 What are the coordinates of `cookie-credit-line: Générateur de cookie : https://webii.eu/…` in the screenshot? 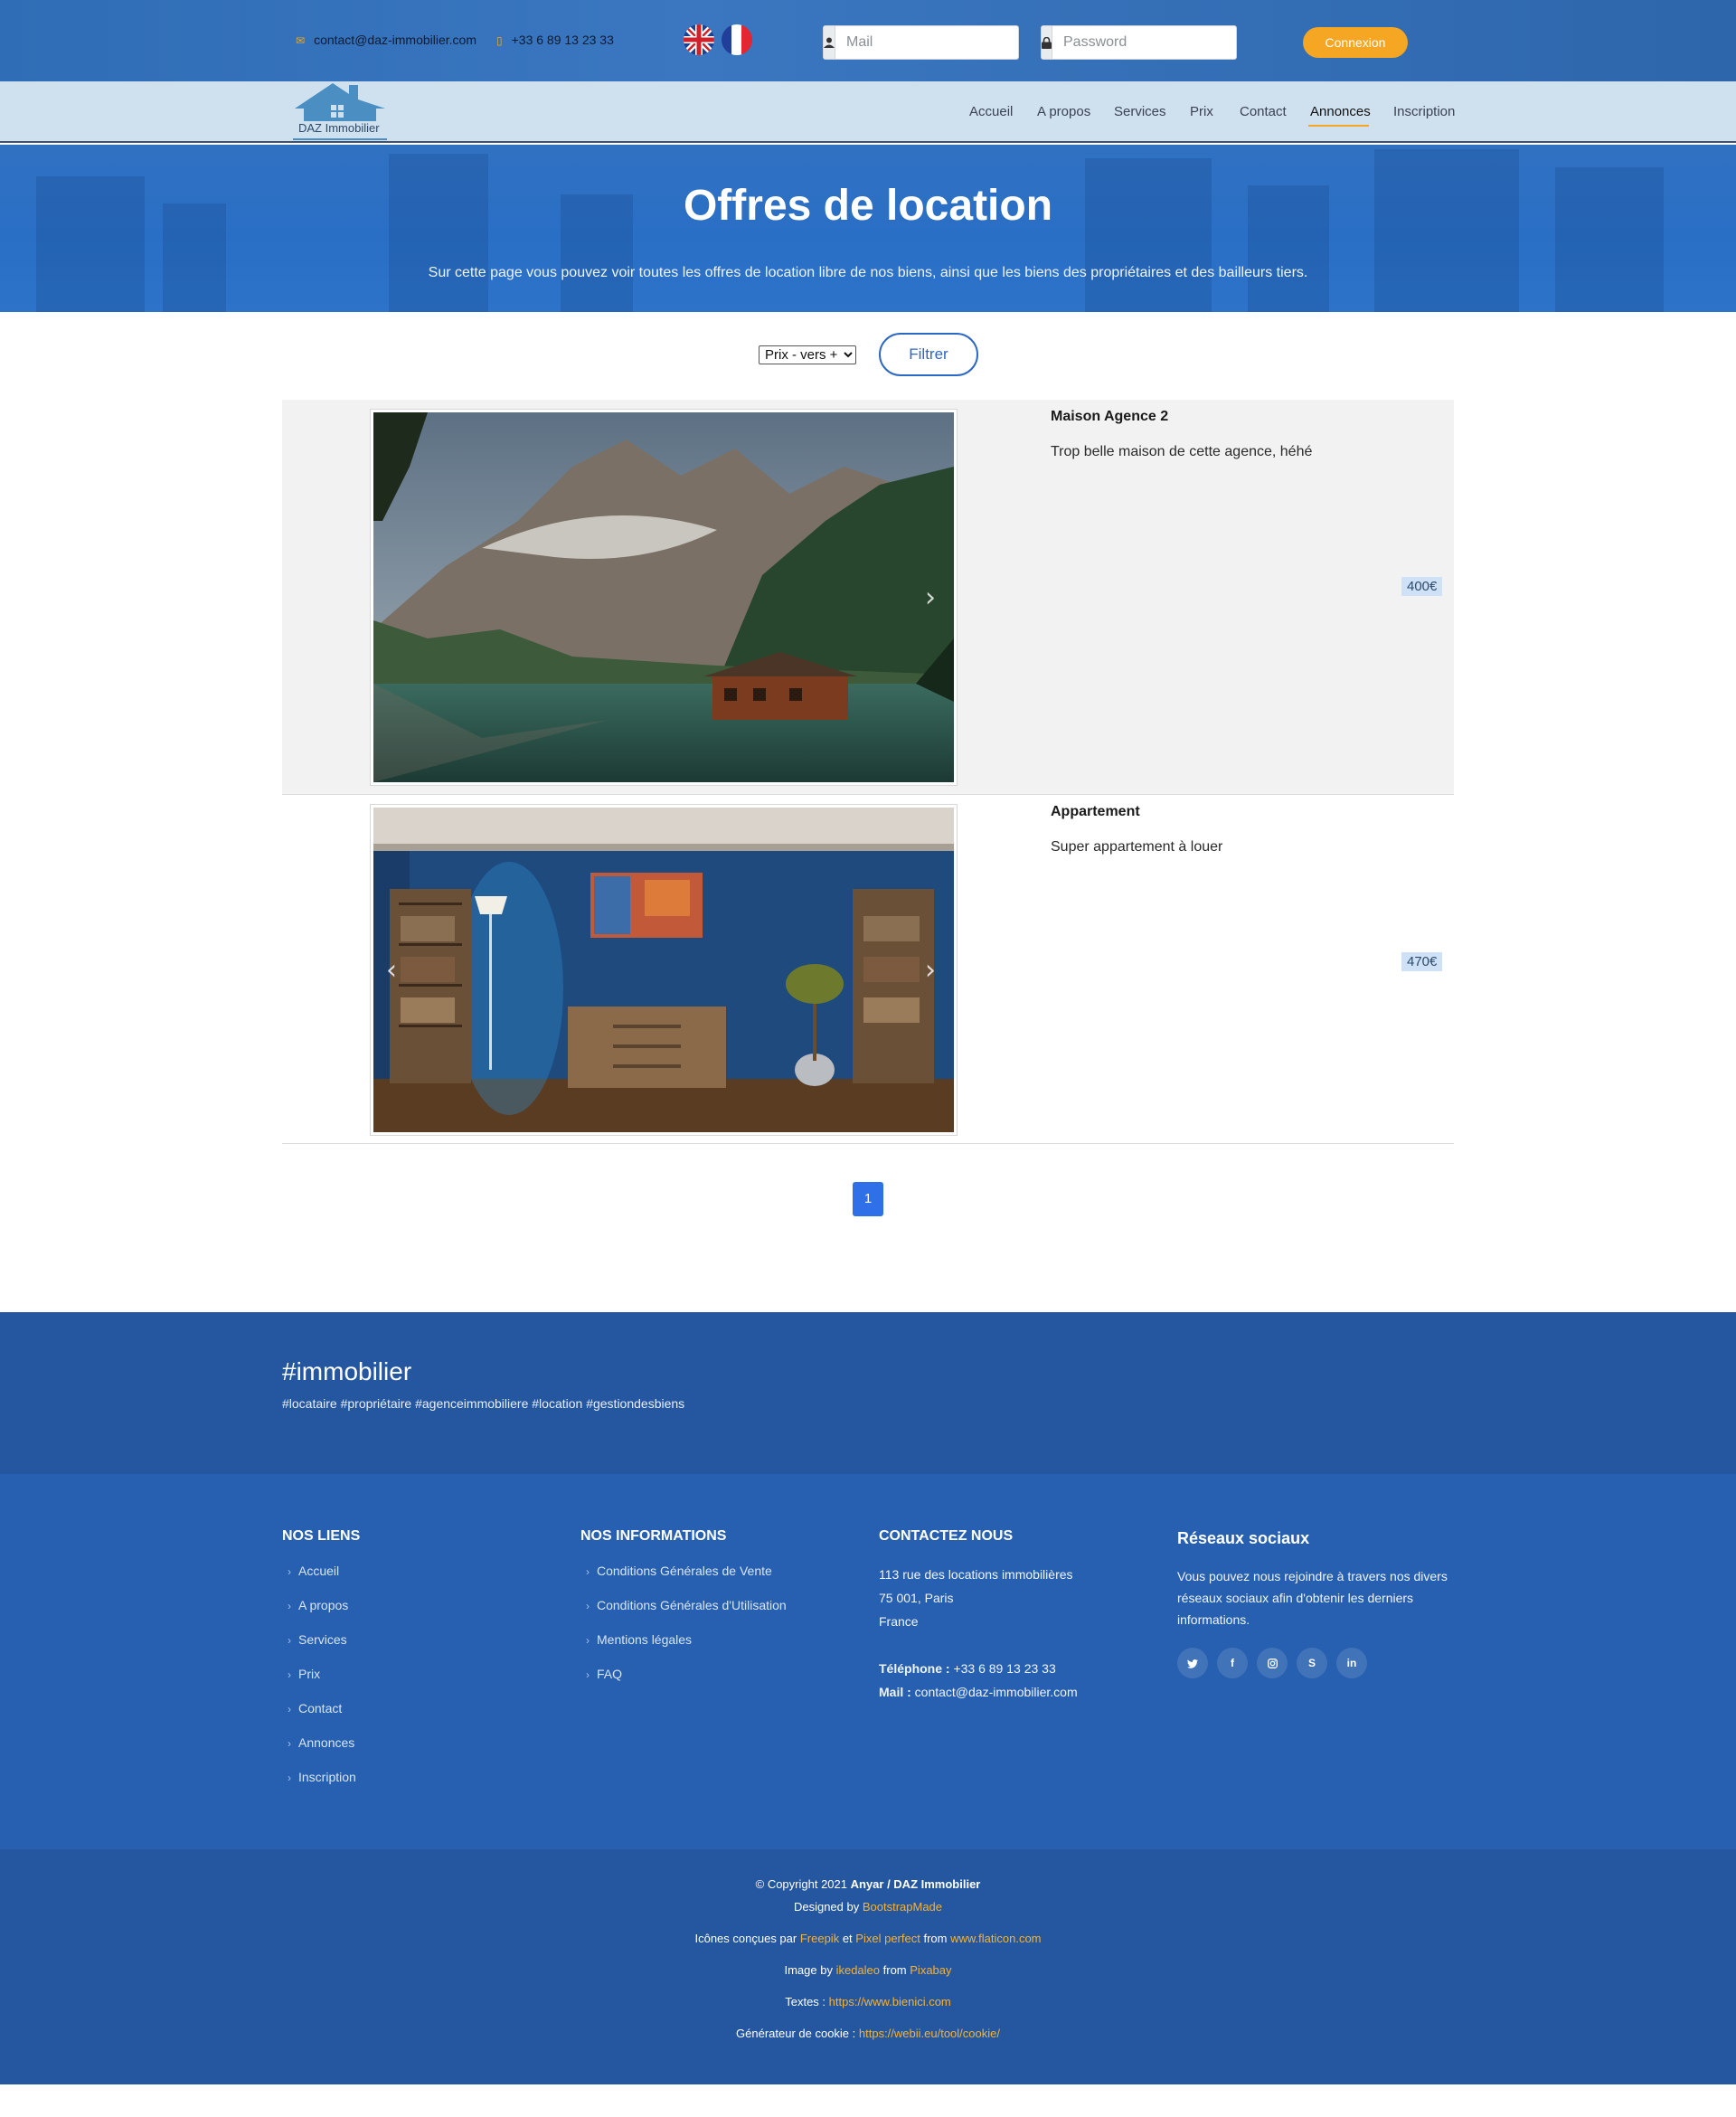 It's located at (868, 2033).